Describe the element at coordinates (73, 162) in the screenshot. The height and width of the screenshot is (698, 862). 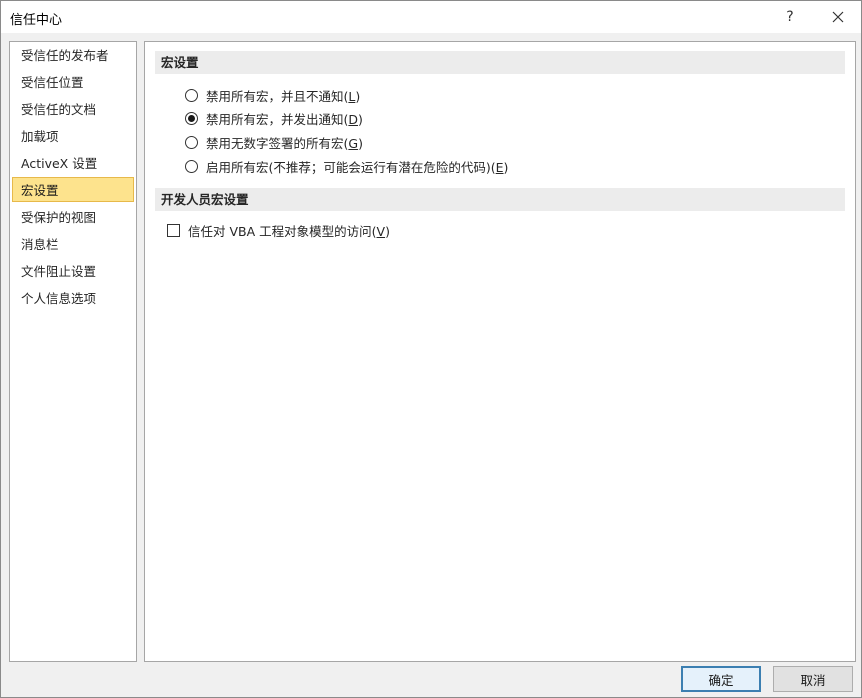
I see `sidebar-item-activex-settings: ActiveX 设置` at that location.